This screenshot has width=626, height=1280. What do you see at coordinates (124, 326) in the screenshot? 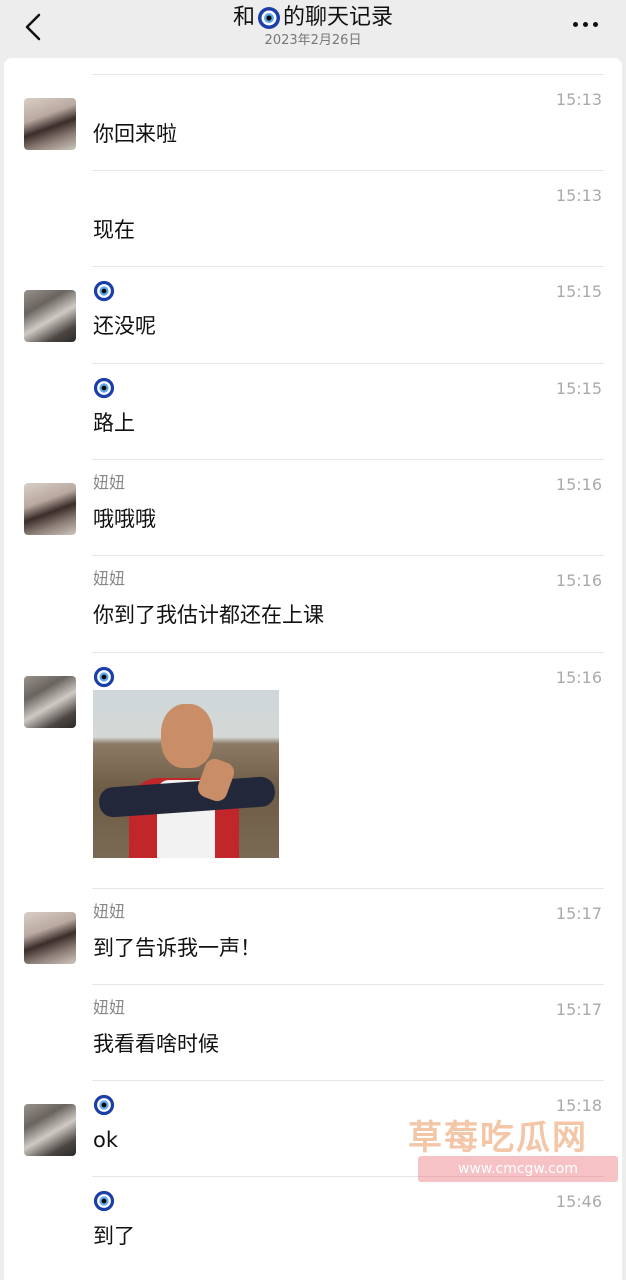
I see `message-text: 还没呢` at bounding box center [124, 326].